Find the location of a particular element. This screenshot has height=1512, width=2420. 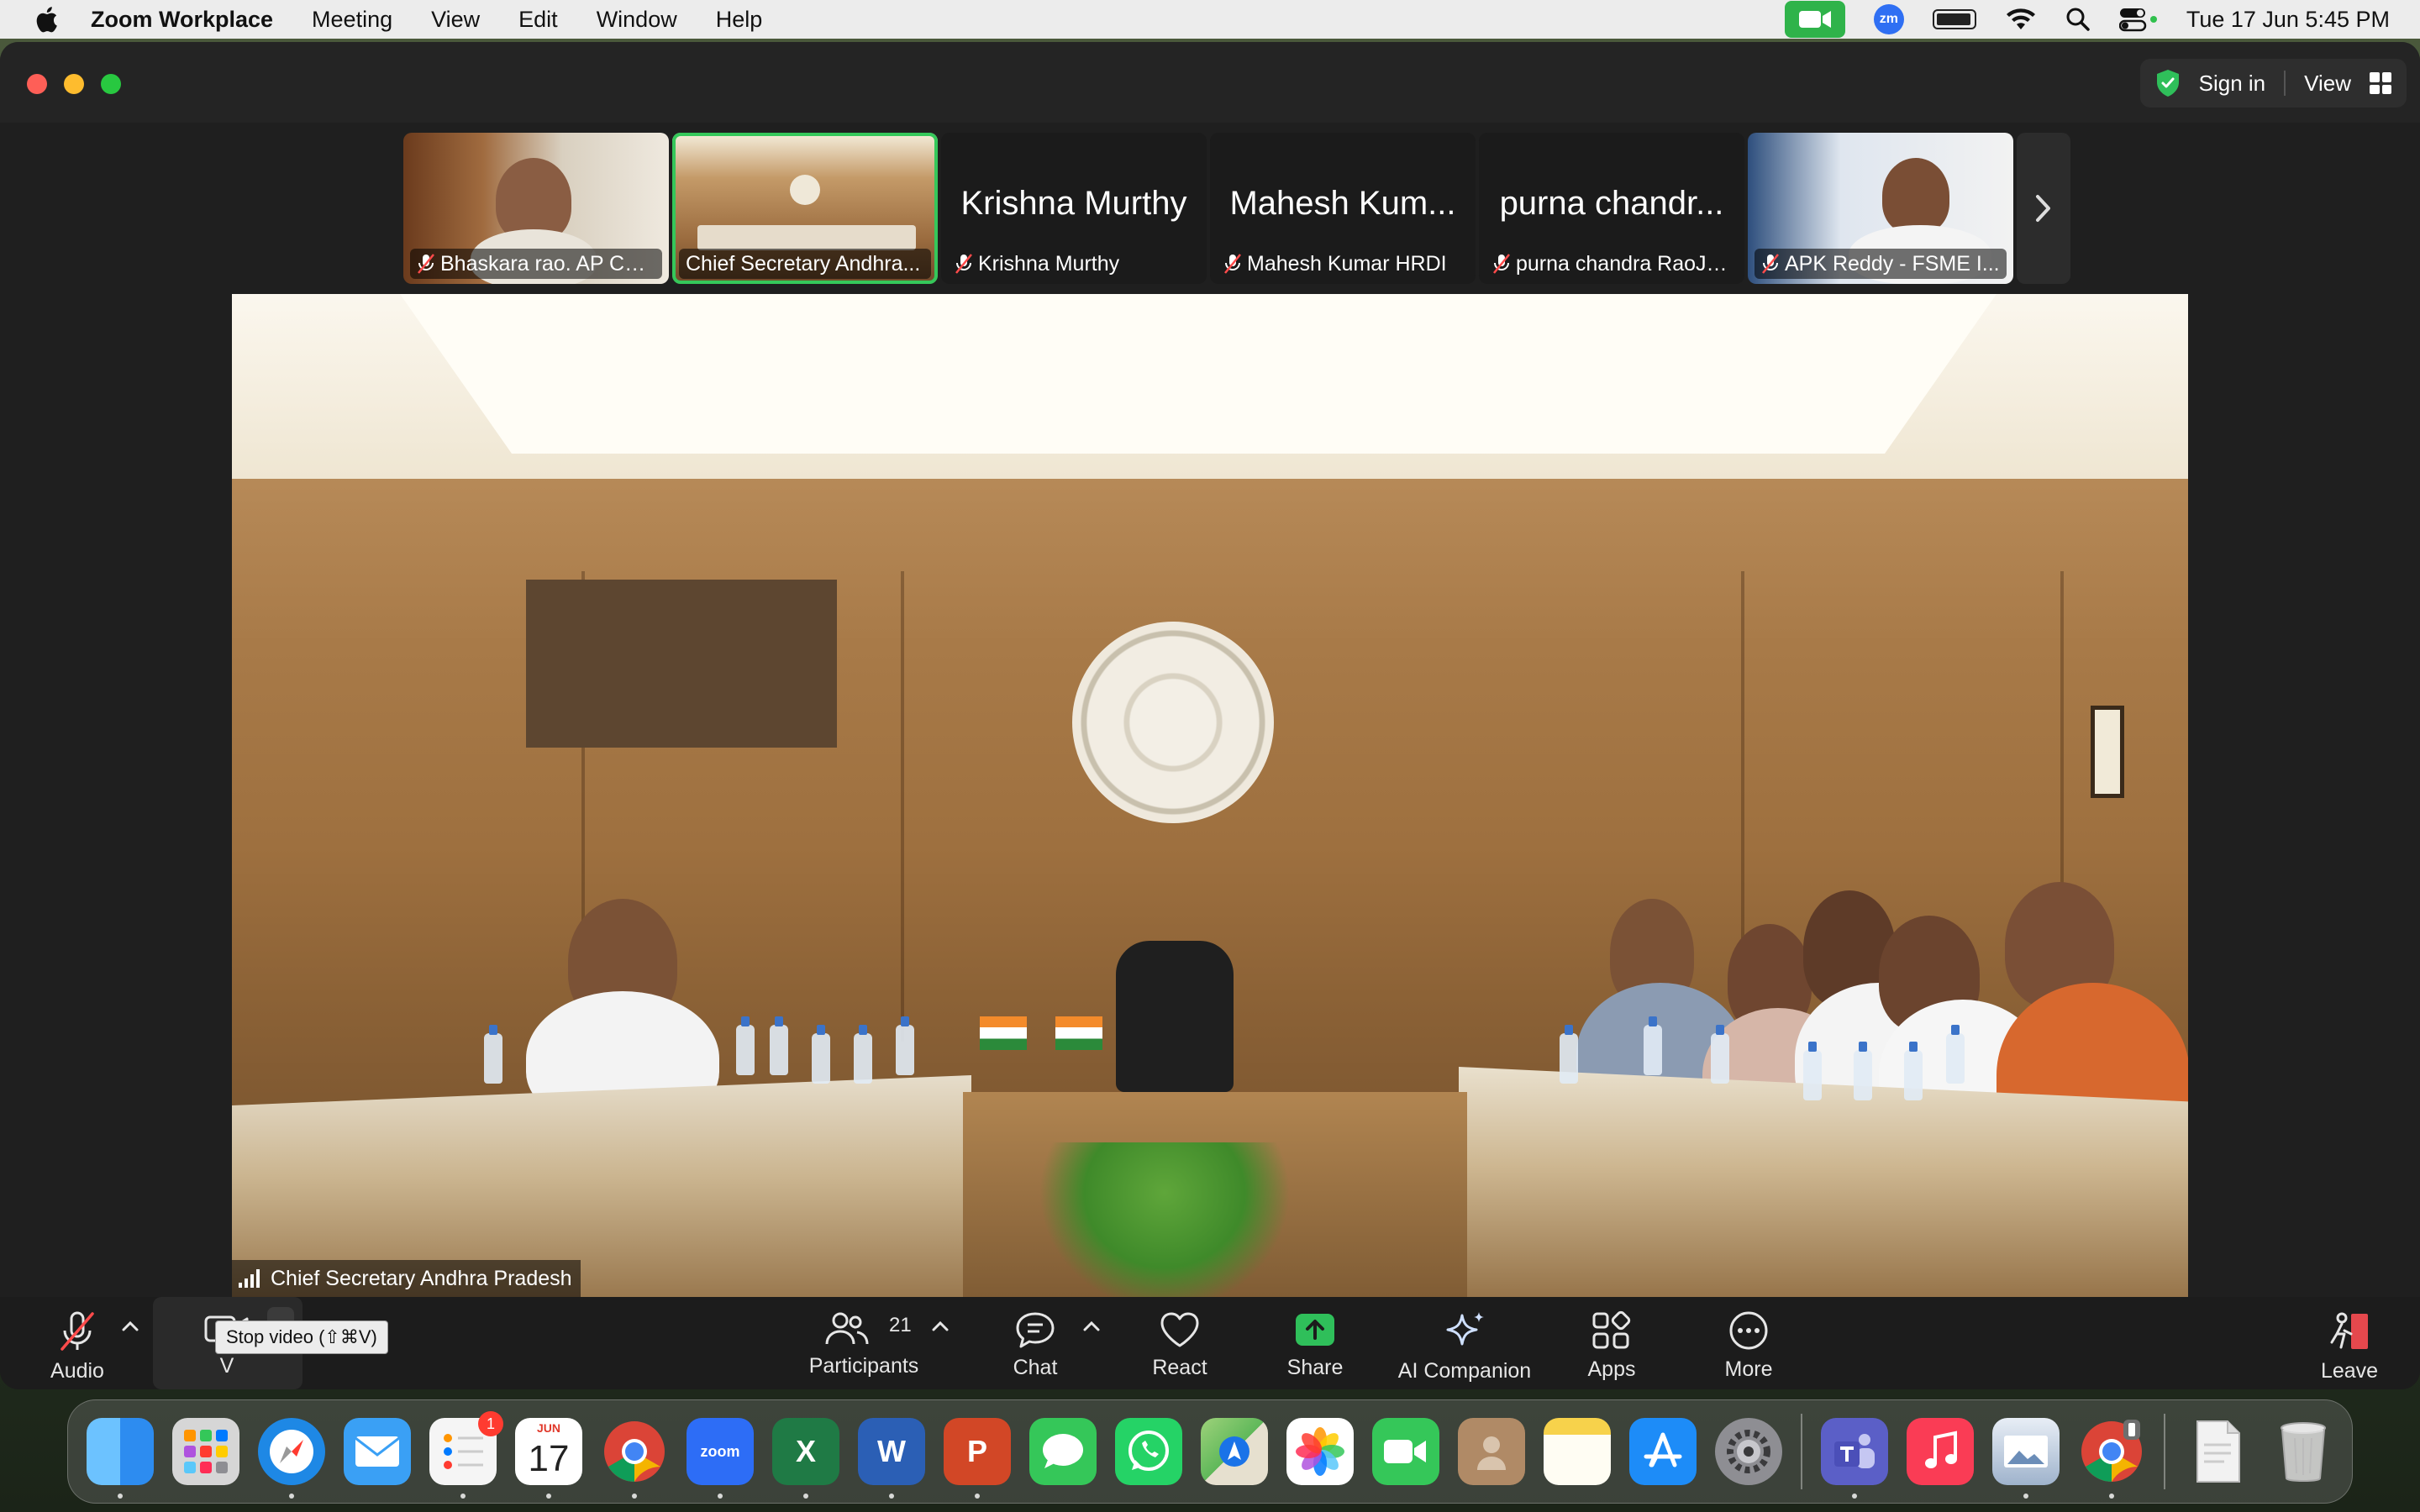

dock-document-icon is located at coordinates (2217, 1451).